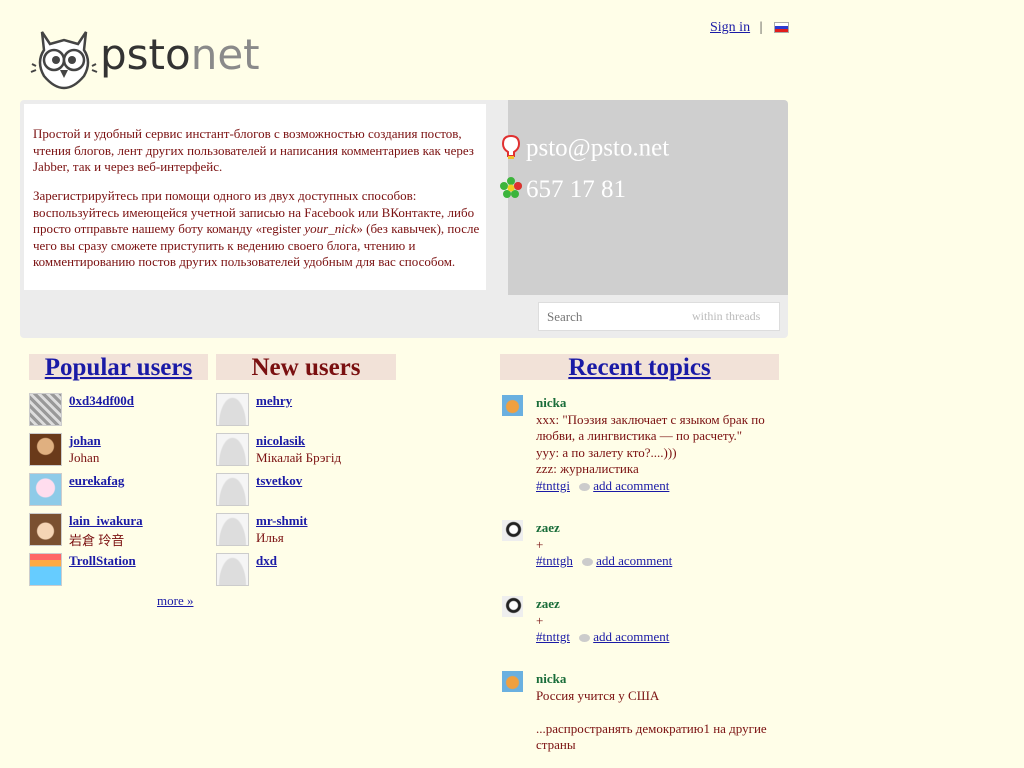 Image resolution: width=1024 pixels, height=768 pixels. Describe the element at coordinates (64, 60) in the screenshot. I see `owl-icon` at that location.